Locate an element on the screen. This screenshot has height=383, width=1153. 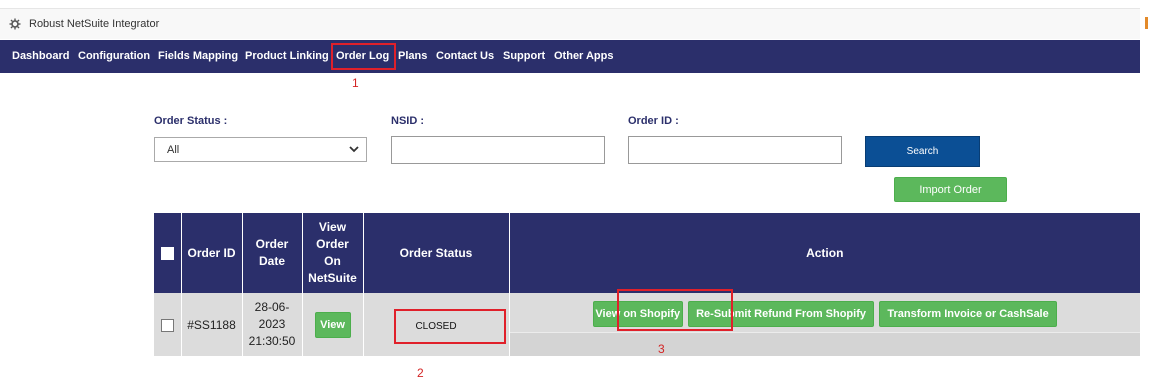
nav-other-apps: Other Apps is located at coordinates (584, 56).